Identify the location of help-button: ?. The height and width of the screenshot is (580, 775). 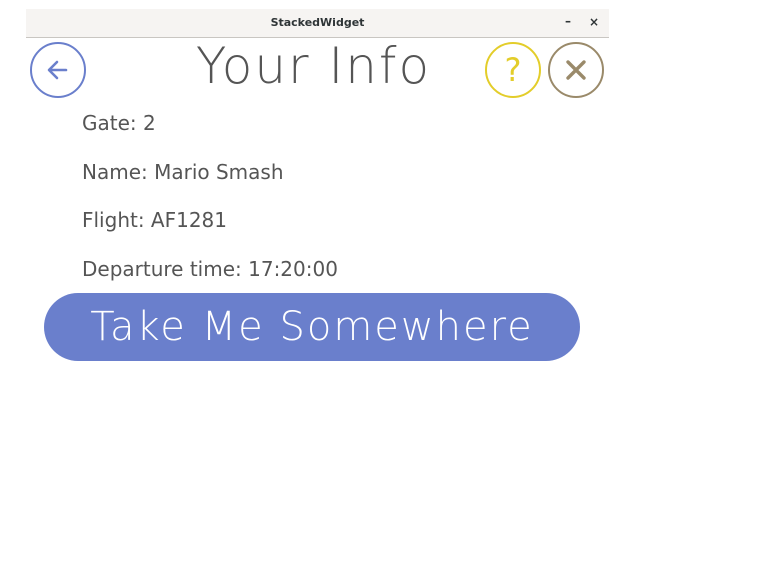
(513, 70).